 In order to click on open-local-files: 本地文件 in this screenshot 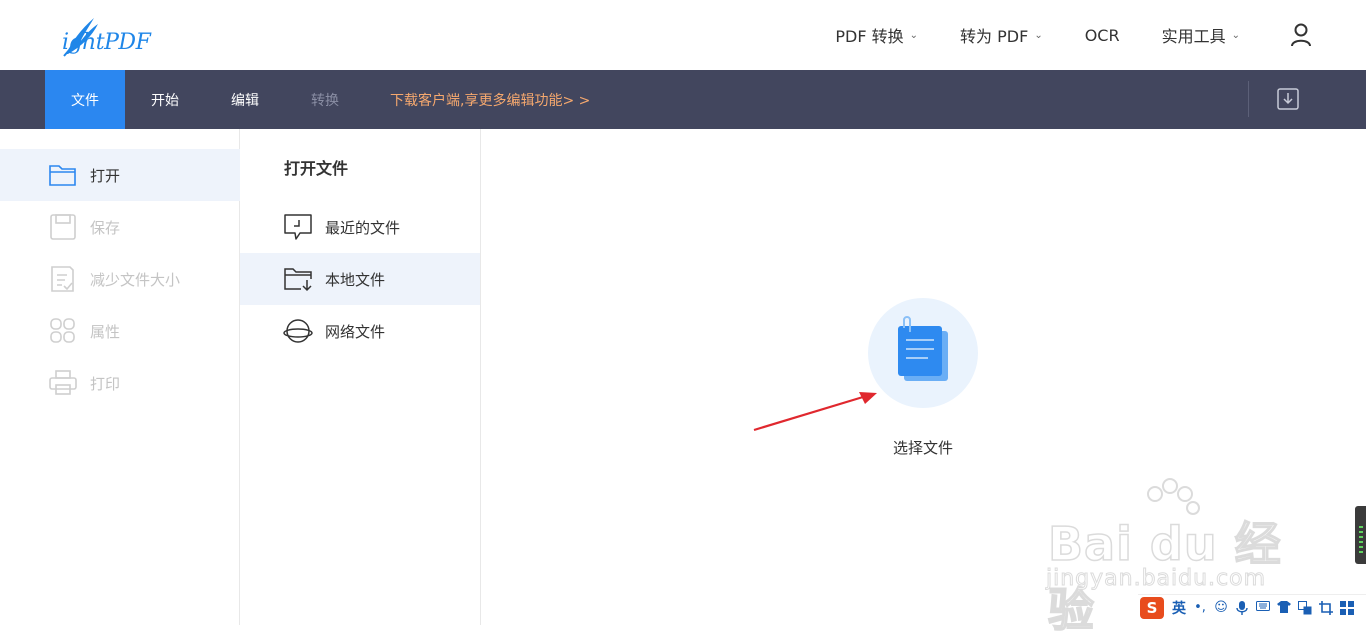, I will do `click(360, 279)`.